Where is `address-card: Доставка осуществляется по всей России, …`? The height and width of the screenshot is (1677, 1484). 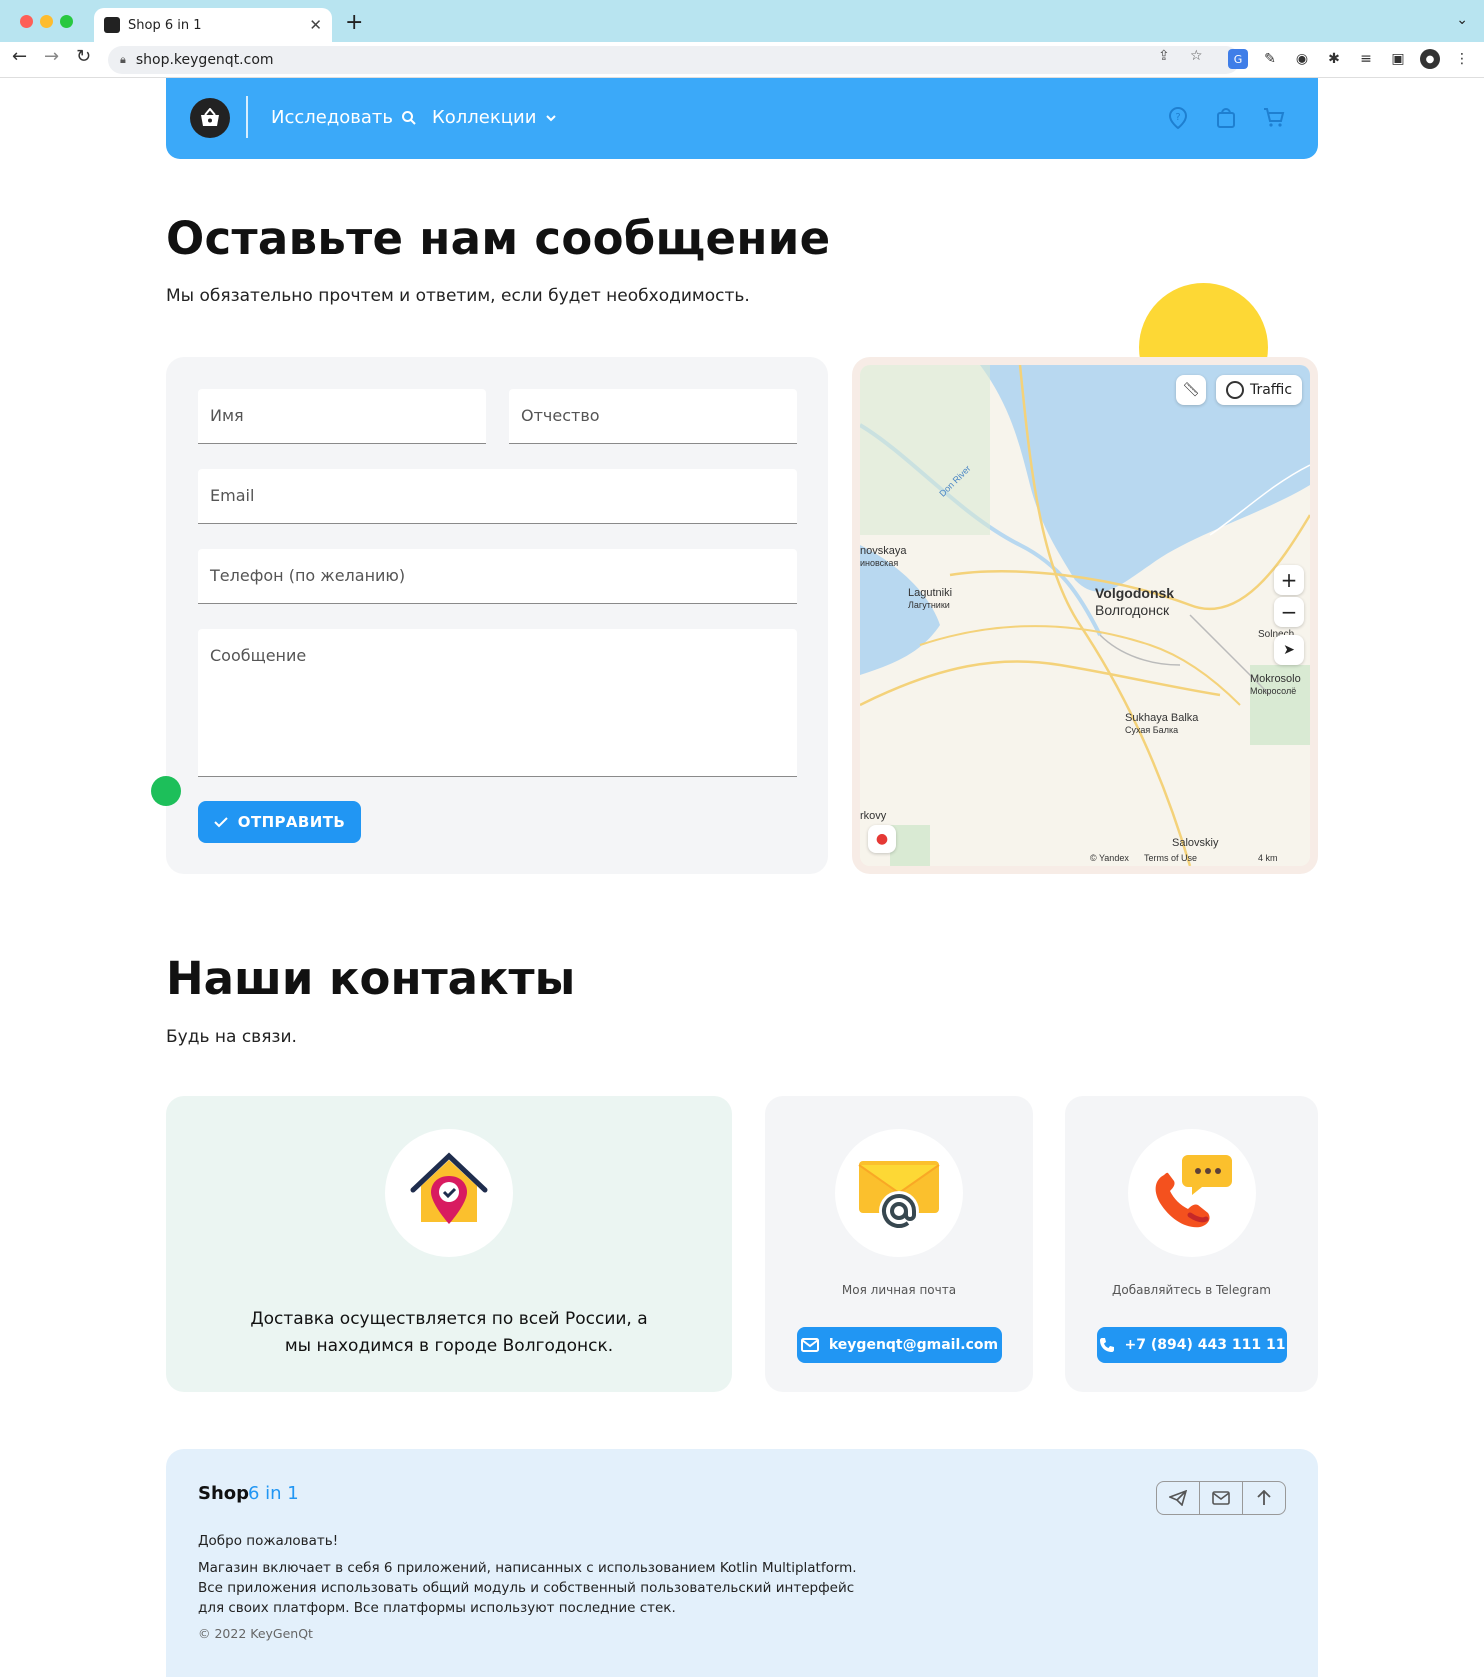 address-card: Доставка осуществляется по всей России, … is located at coordinates (449, 1244).